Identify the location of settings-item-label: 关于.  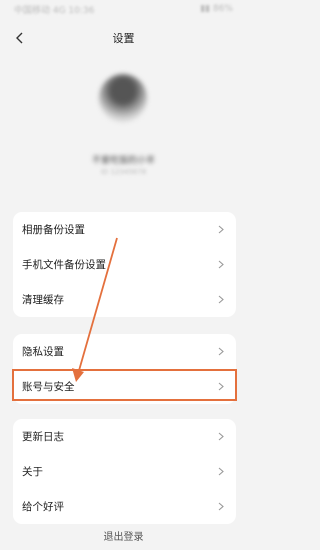
(32, 472).